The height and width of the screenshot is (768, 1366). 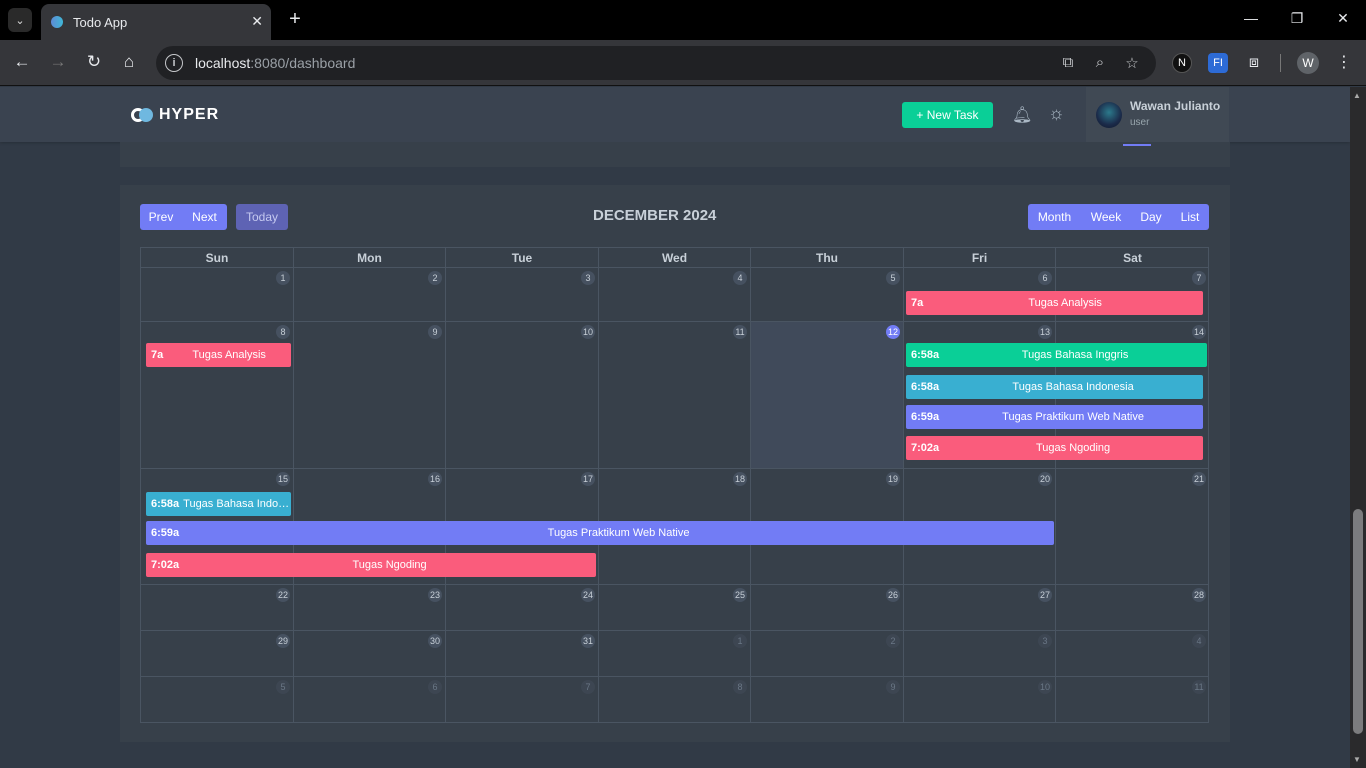 I want to click on day-cell-other-month: 4, so click(x=1132, y=654).